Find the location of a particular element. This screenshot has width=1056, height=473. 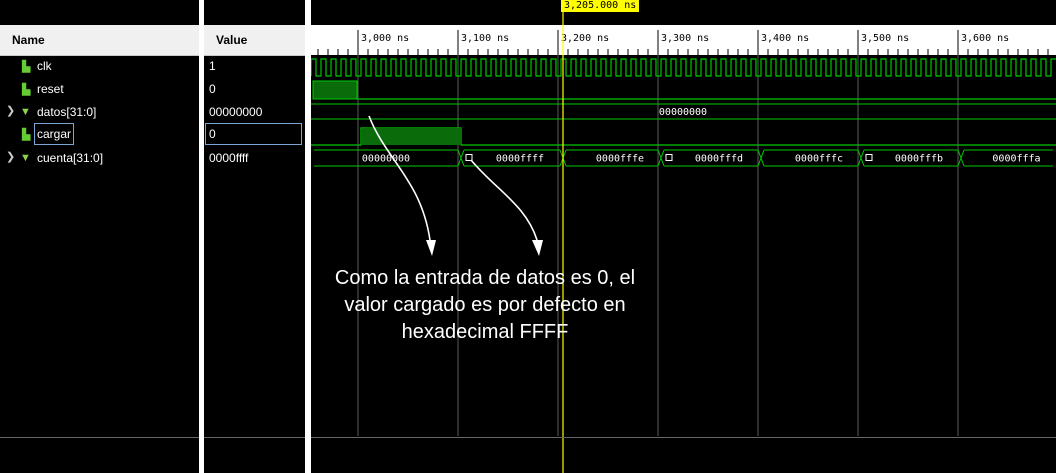

value-column-header: Value is located at coordinates (254, 40).